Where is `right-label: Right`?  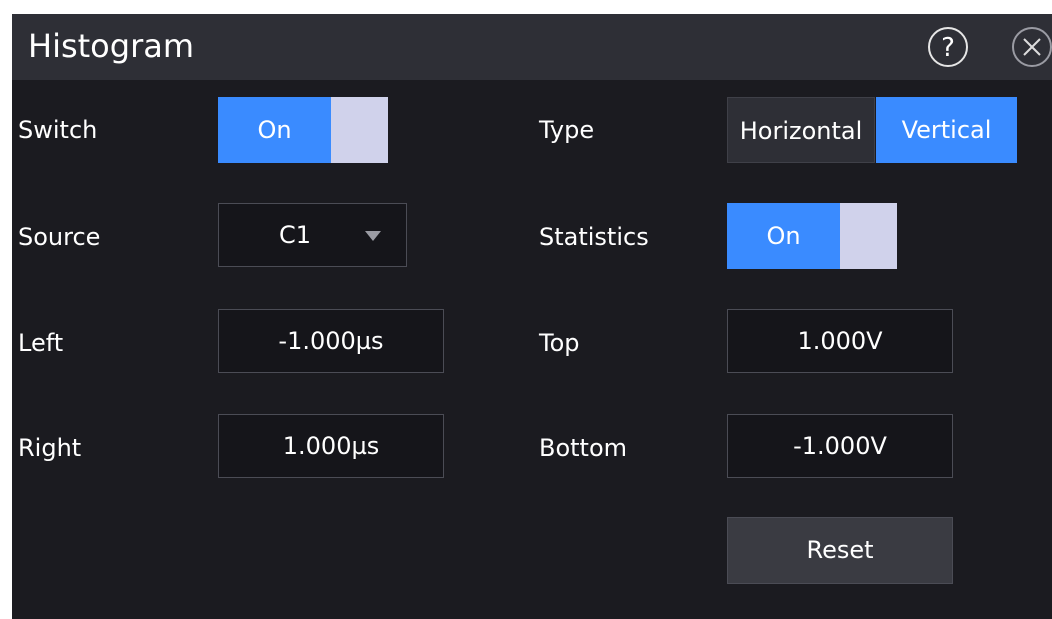
right-label: Right is located at coordinates (50, 448).